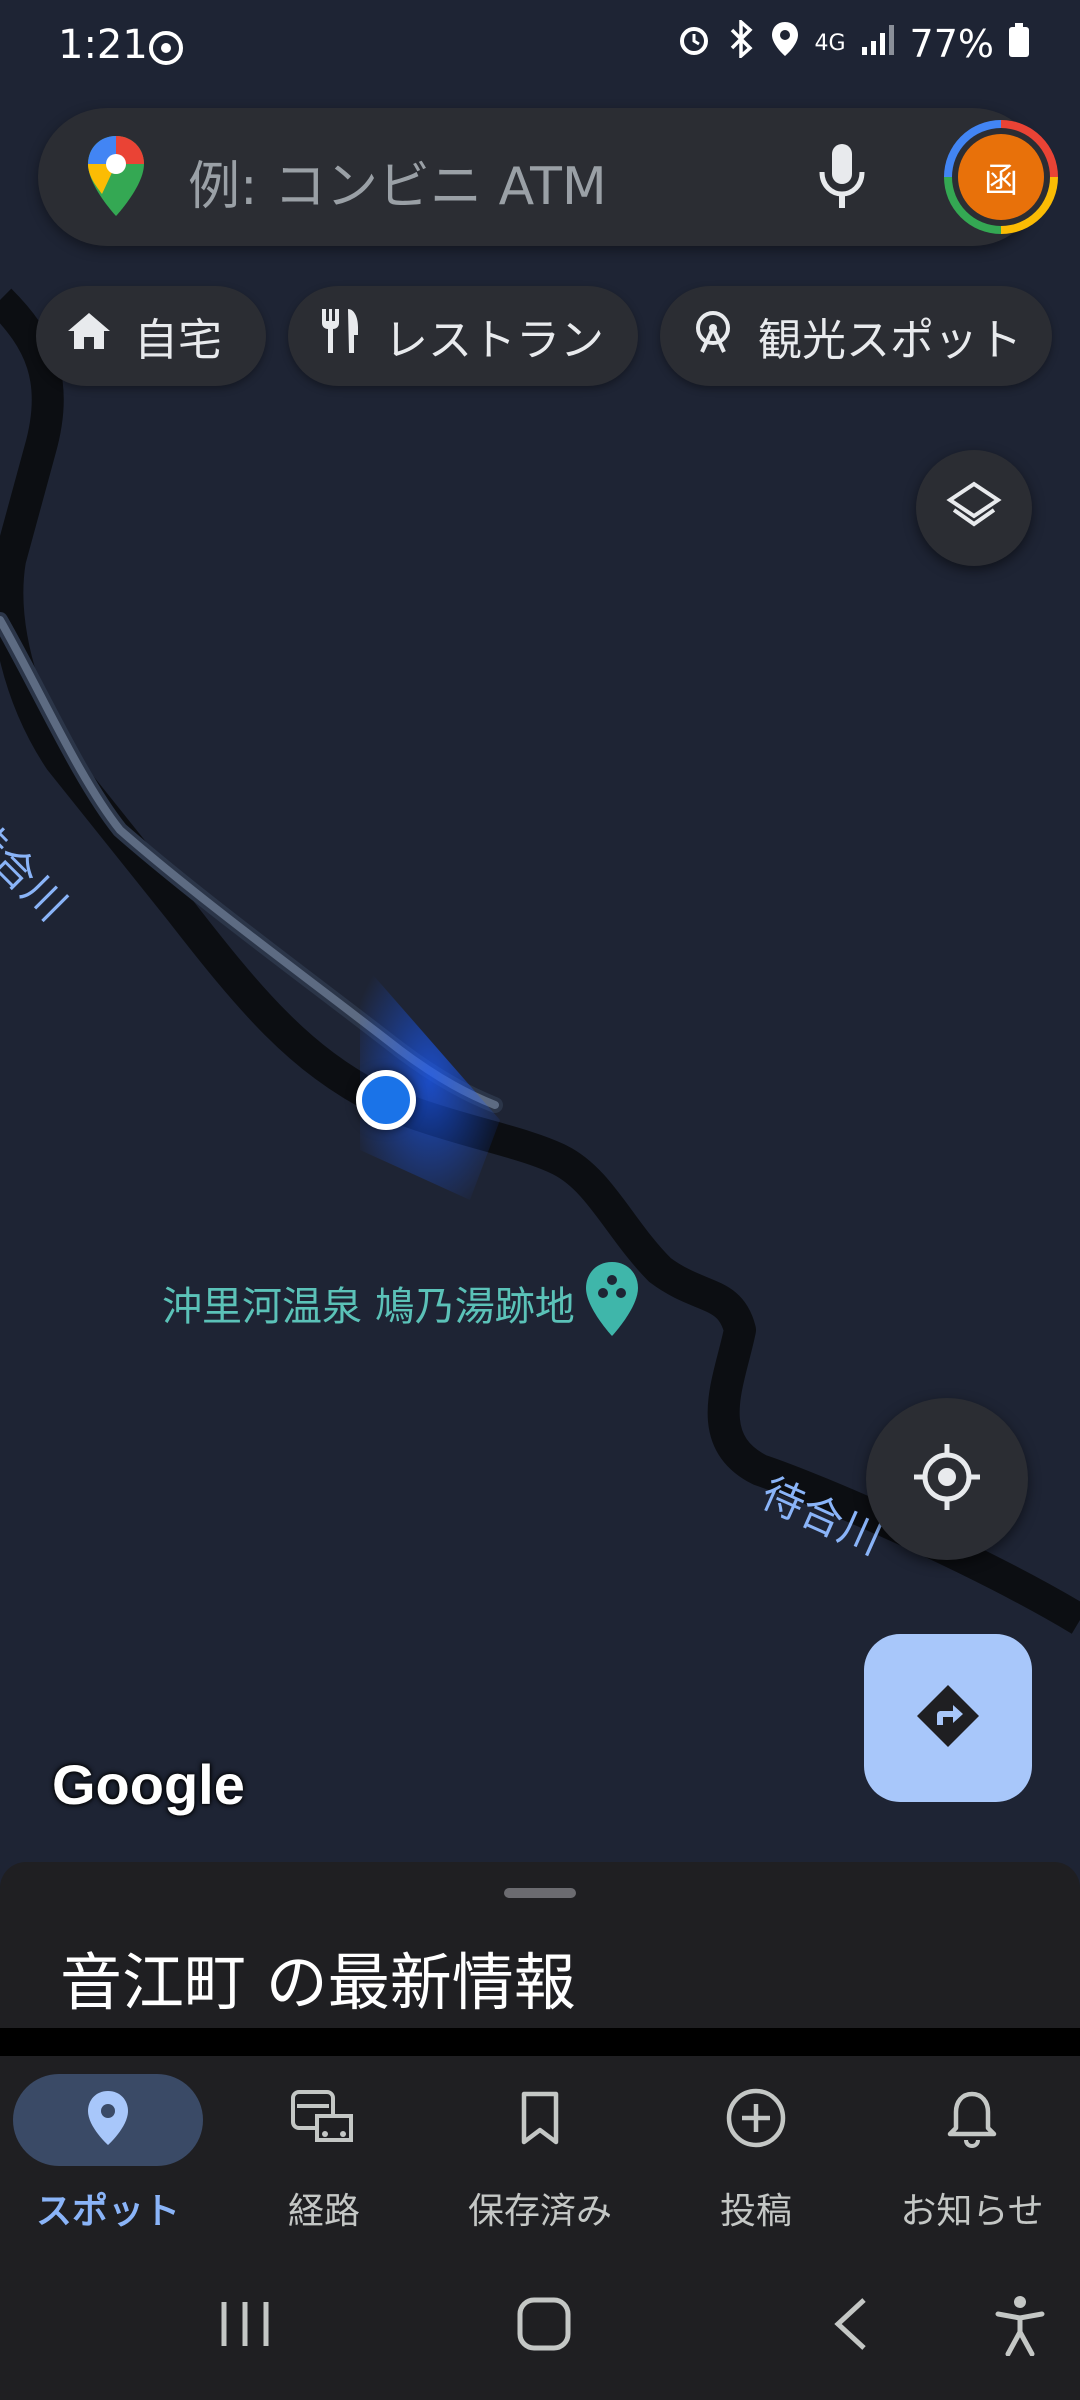 This screenshot has height=2400, width=1080. What do you see at coordinates (386, 1100) in the screenshot?
I see `location-dot` at bounding box center [386, 1100].